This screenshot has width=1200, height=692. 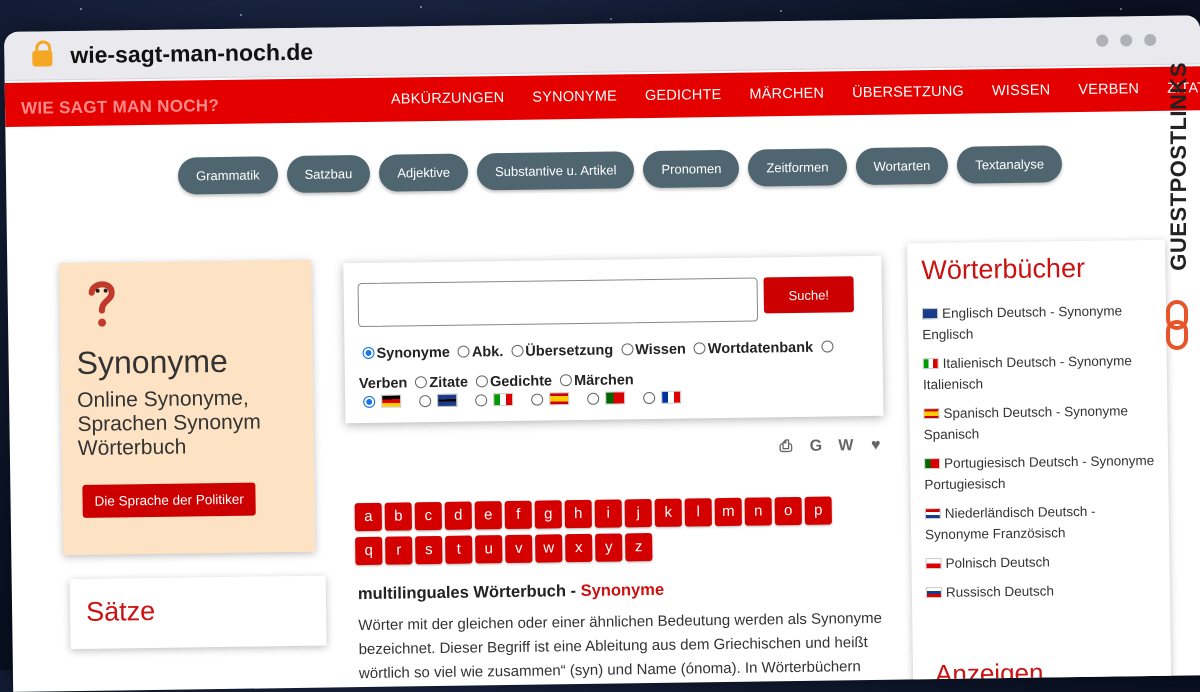 I want to click on dict-link-russisch: Russisch Deutsch, so click(x=1043, y=591).